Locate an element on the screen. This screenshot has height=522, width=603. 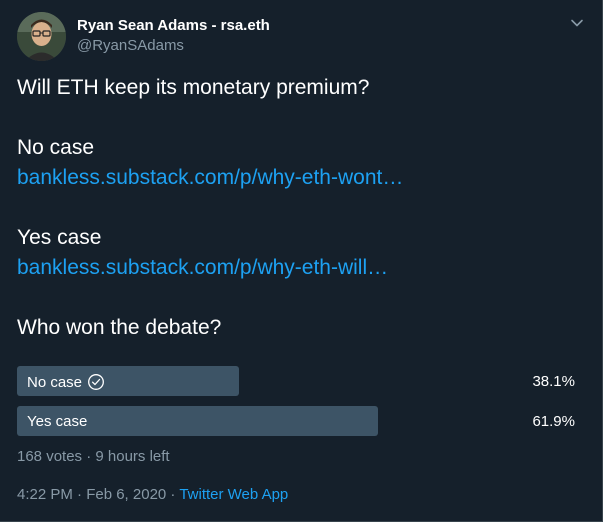
avatar-image is located at coordinates (41, 36).